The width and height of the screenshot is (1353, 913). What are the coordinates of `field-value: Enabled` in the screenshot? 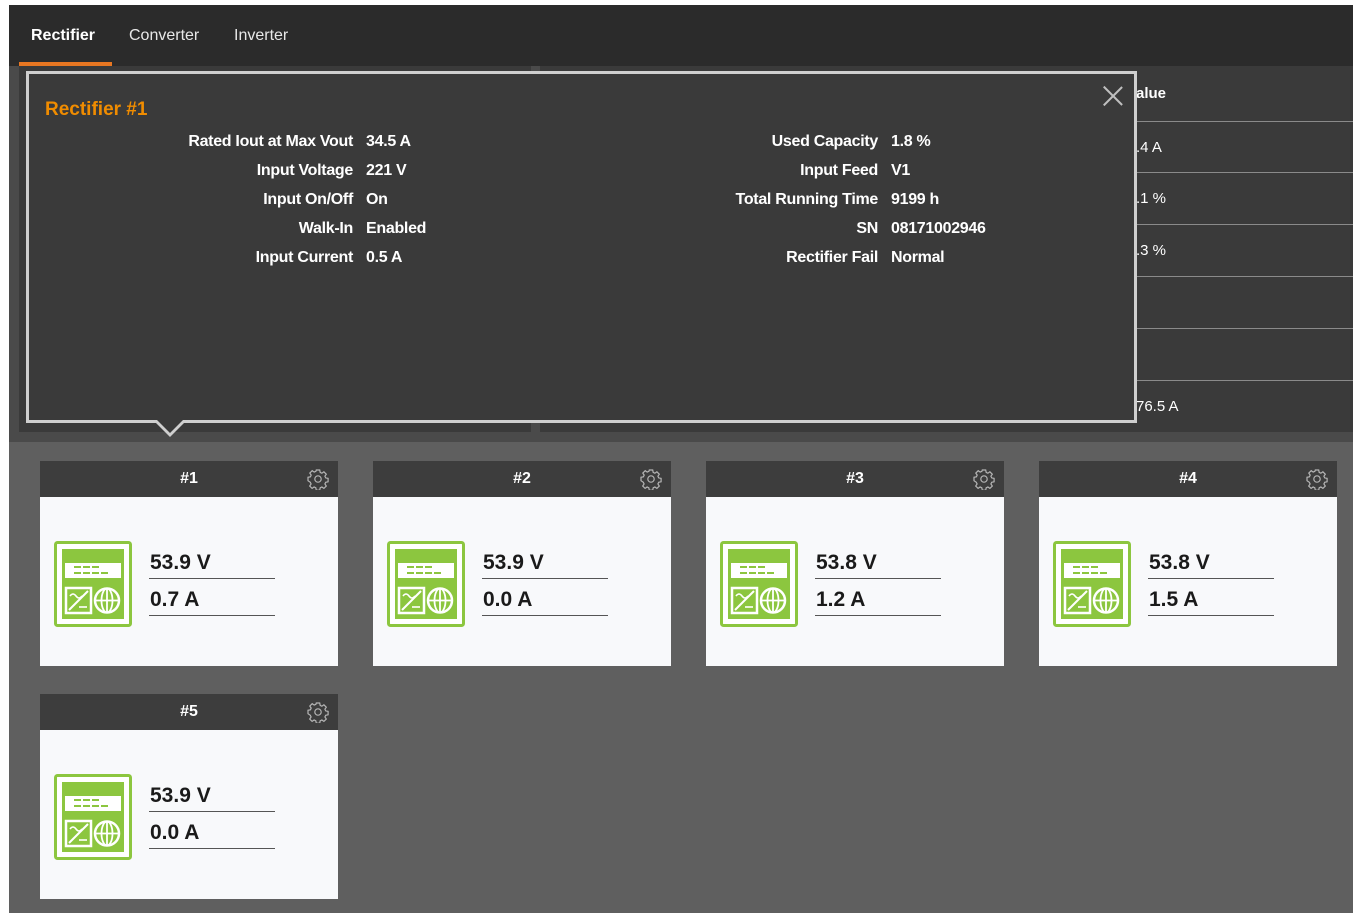 It's located at (396, 228).